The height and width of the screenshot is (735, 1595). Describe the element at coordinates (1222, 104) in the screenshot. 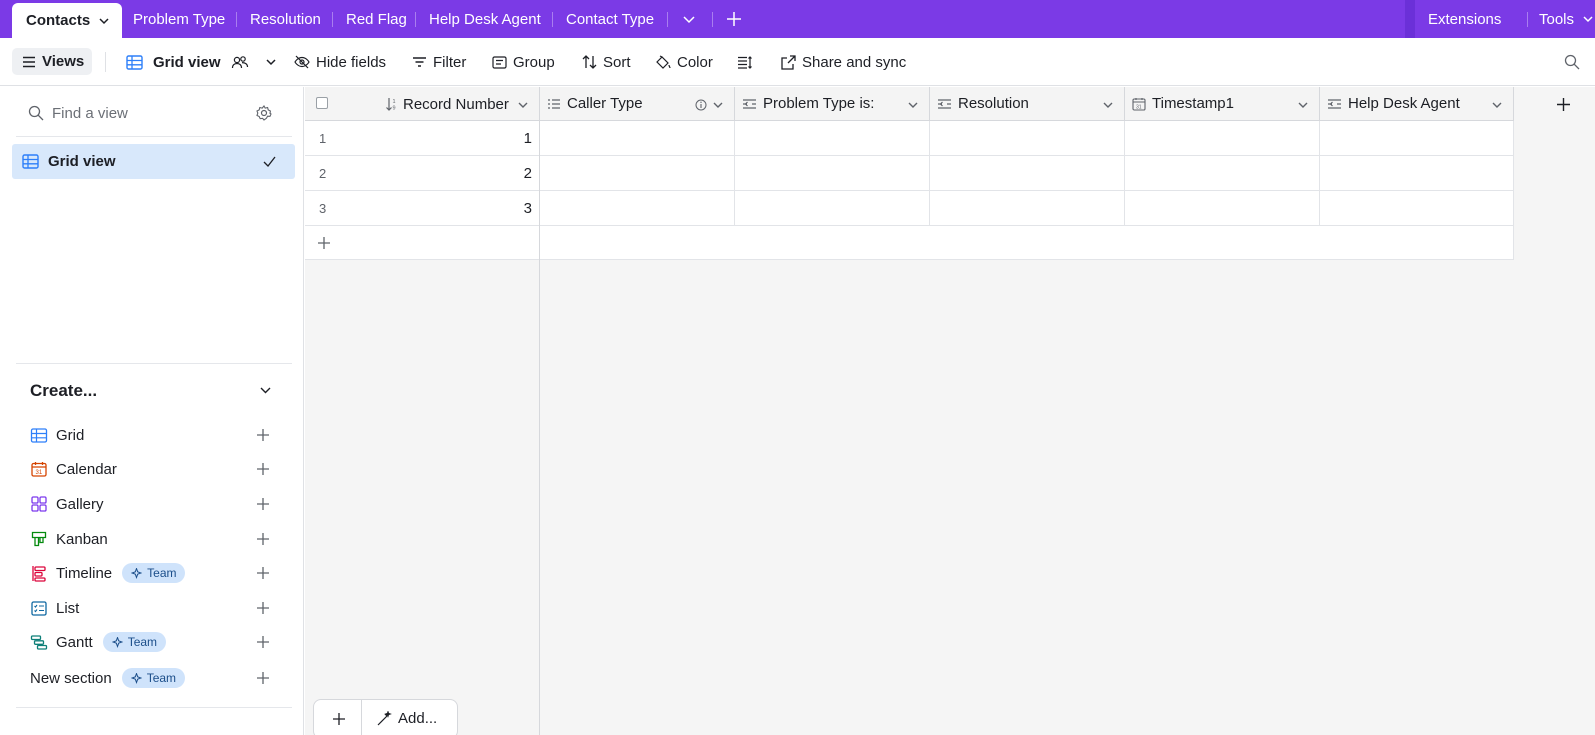

I see `column-header-timestamp1: 31 Timestamp1` at that location.